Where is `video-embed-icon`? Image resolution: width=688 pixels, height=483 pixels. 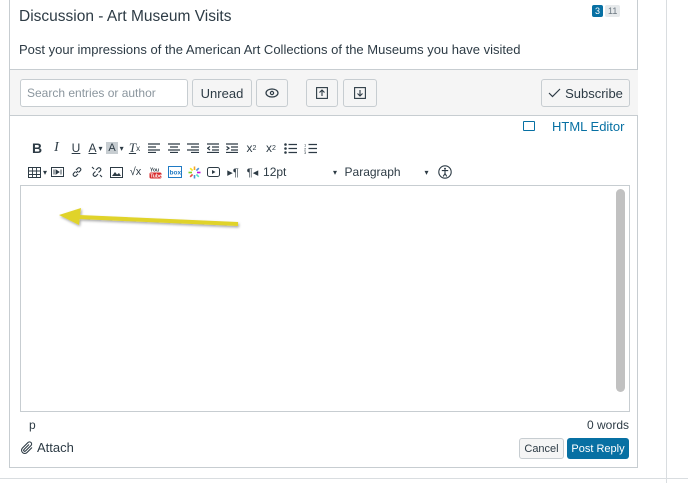
video-embed-icon is located at coordinates (214, 172).